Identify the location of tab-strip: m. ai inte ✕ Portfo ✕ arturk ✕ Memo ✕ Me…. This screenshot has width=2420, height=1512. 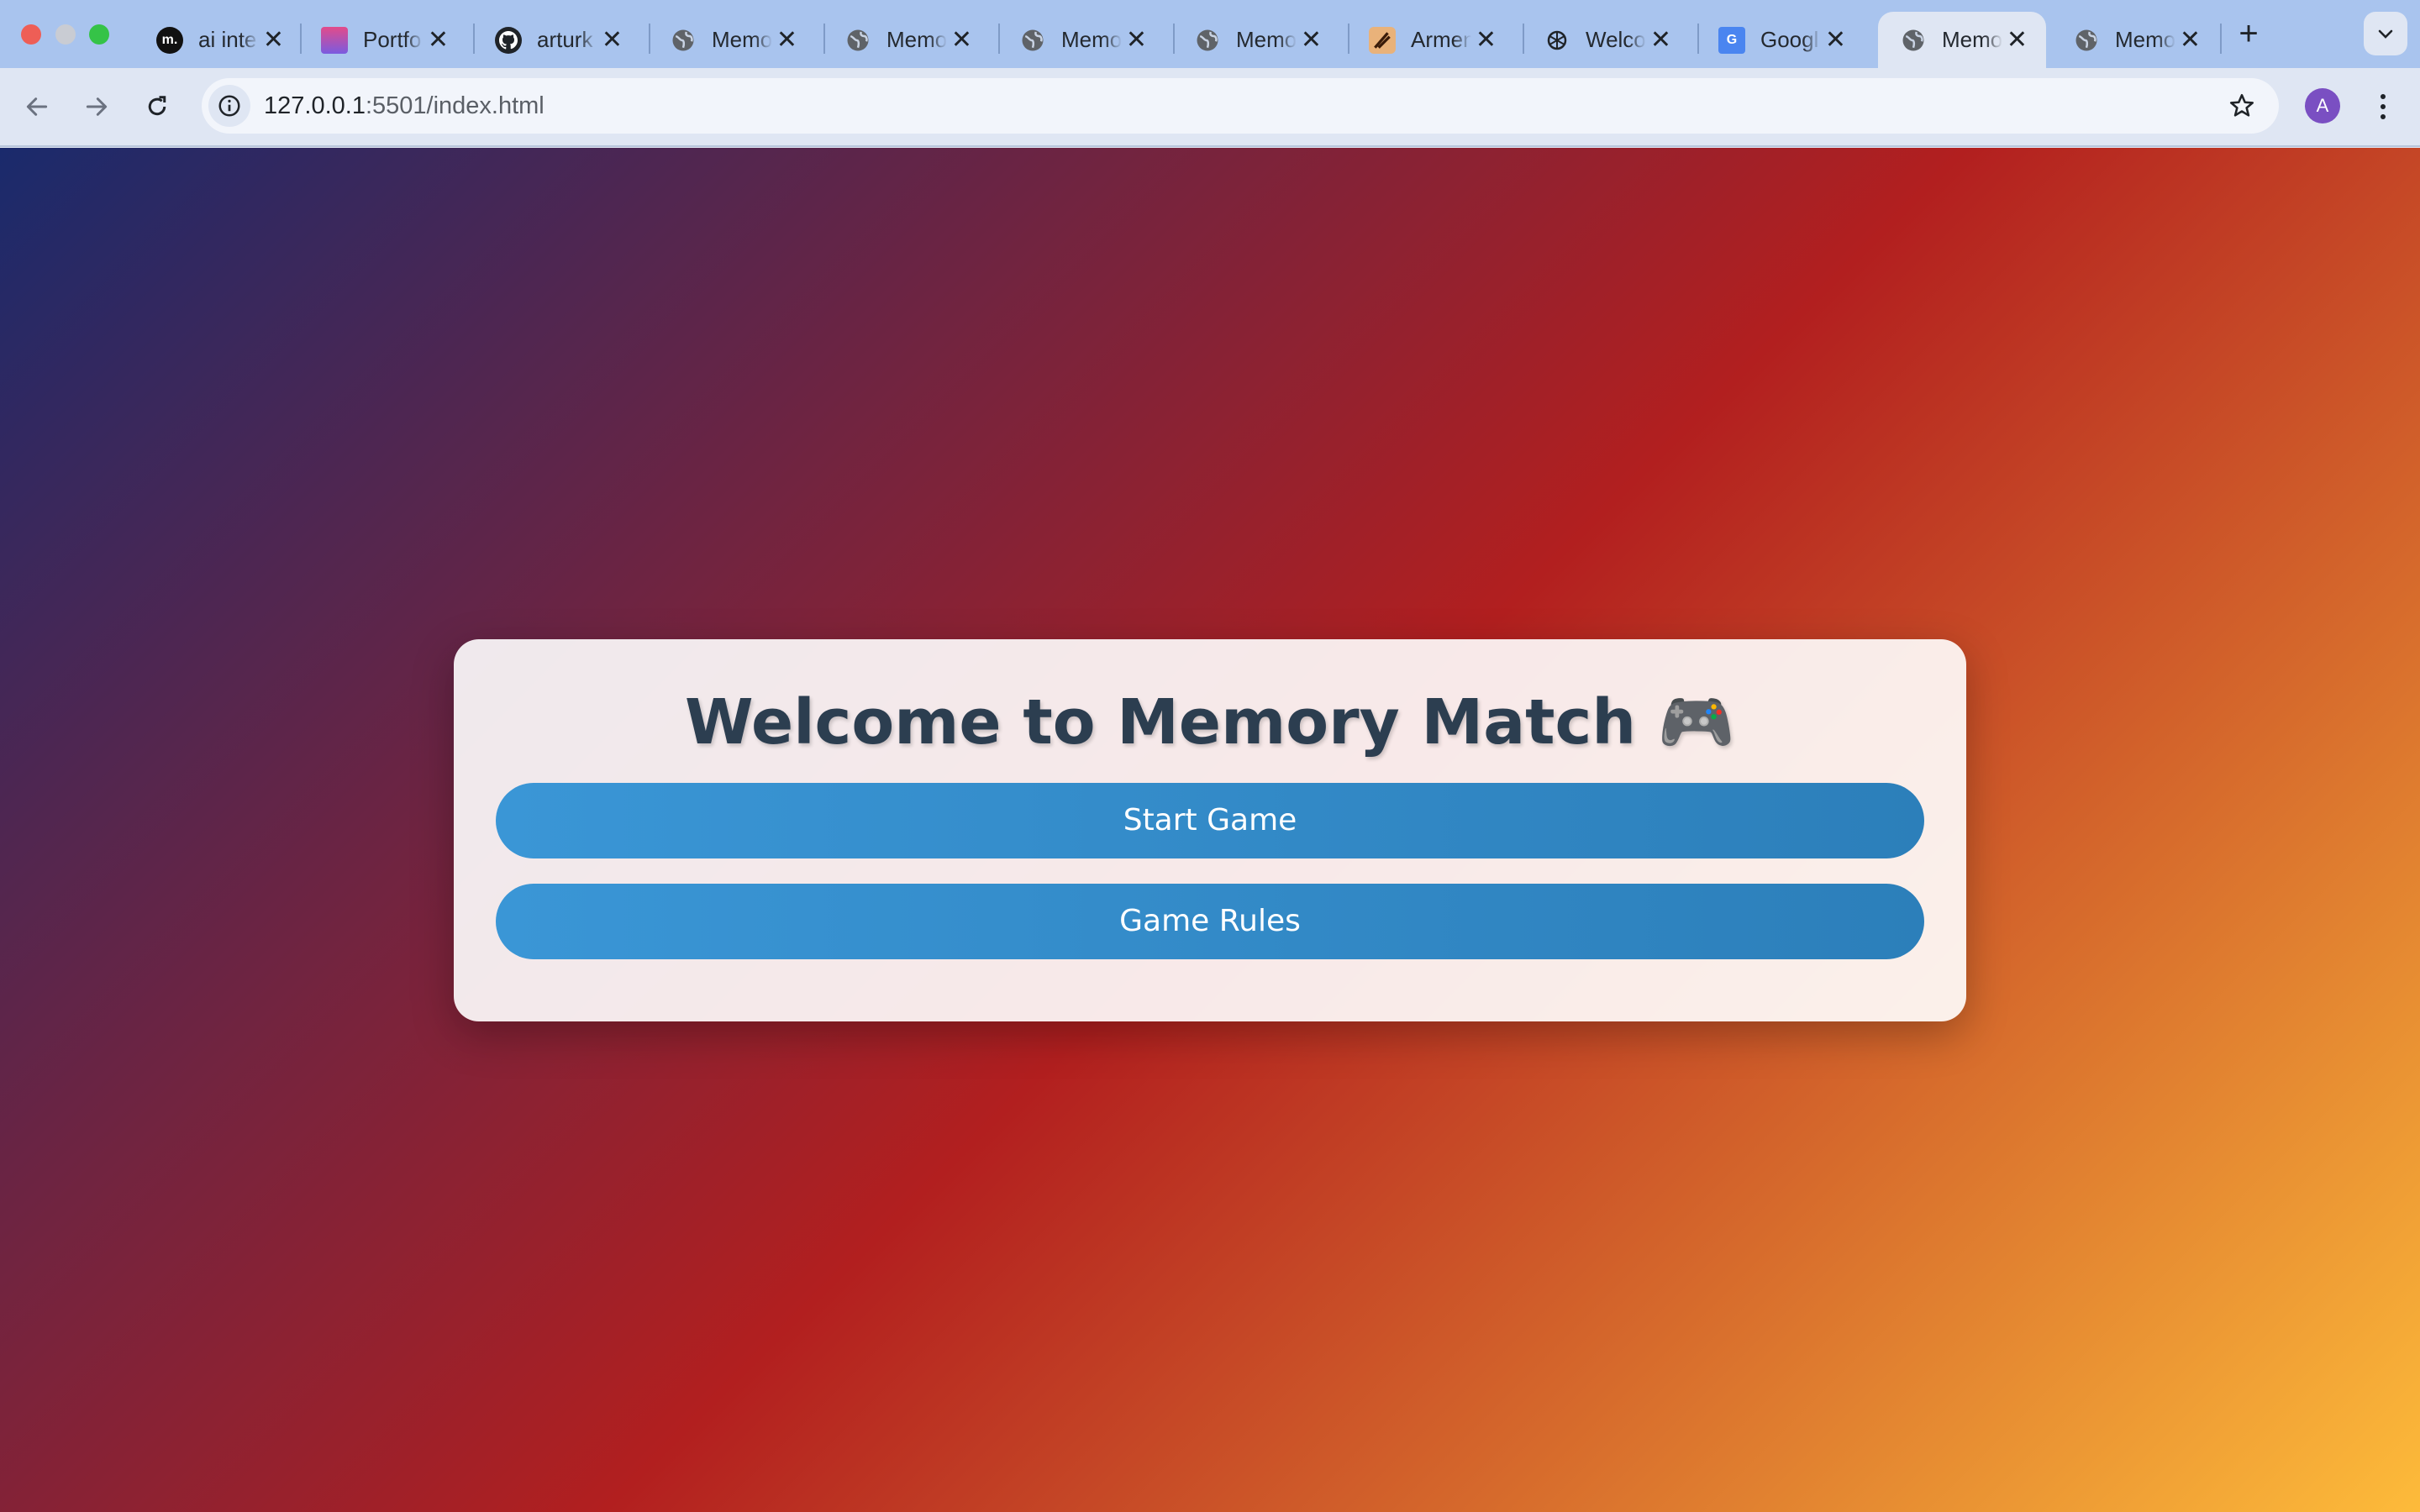
(1210, 34).